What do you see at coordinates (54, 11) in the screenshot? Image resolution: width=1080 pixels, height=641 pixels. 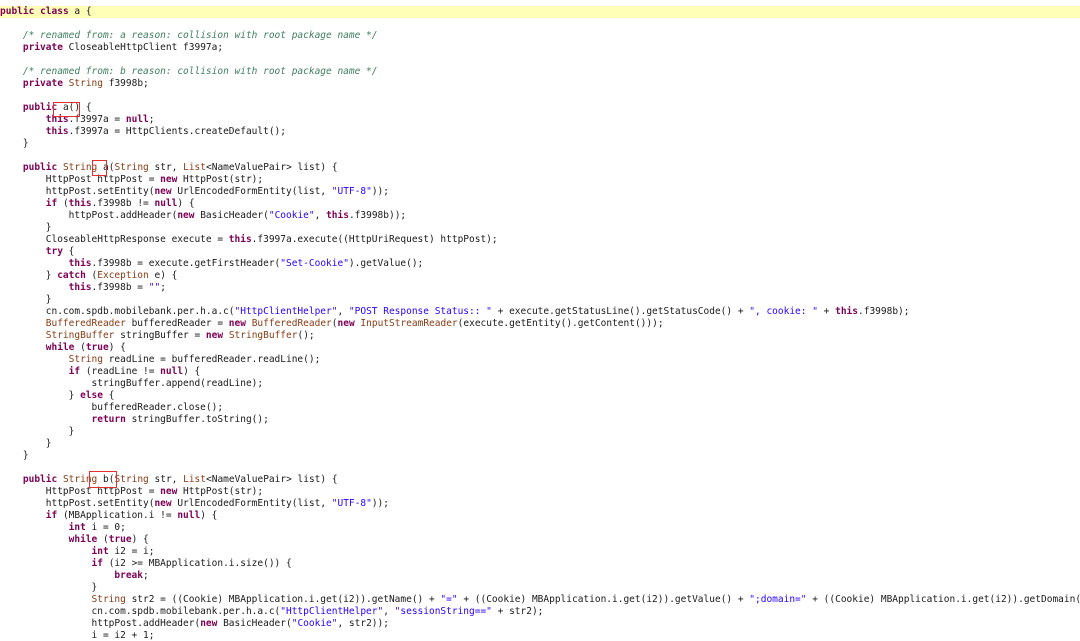 I see `code-token: class` at bounding box center [54, 11].